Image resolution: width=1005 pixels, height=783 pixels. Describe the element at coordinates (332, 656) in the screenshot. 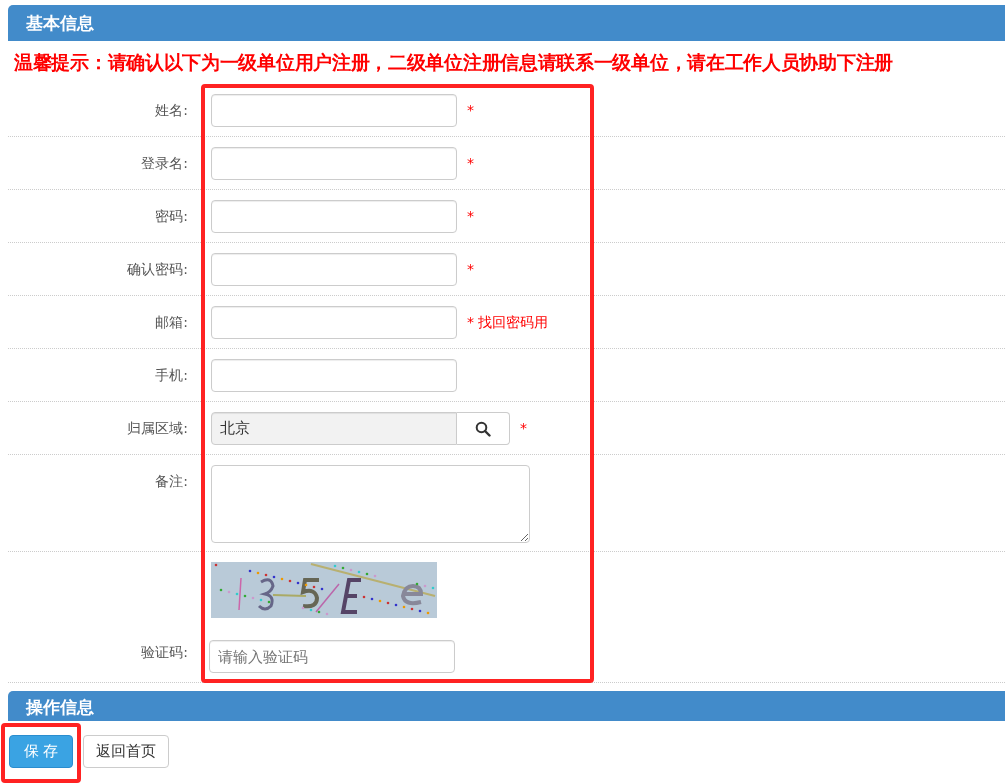

I see `captcha-input: 请输入验证码` at that location.